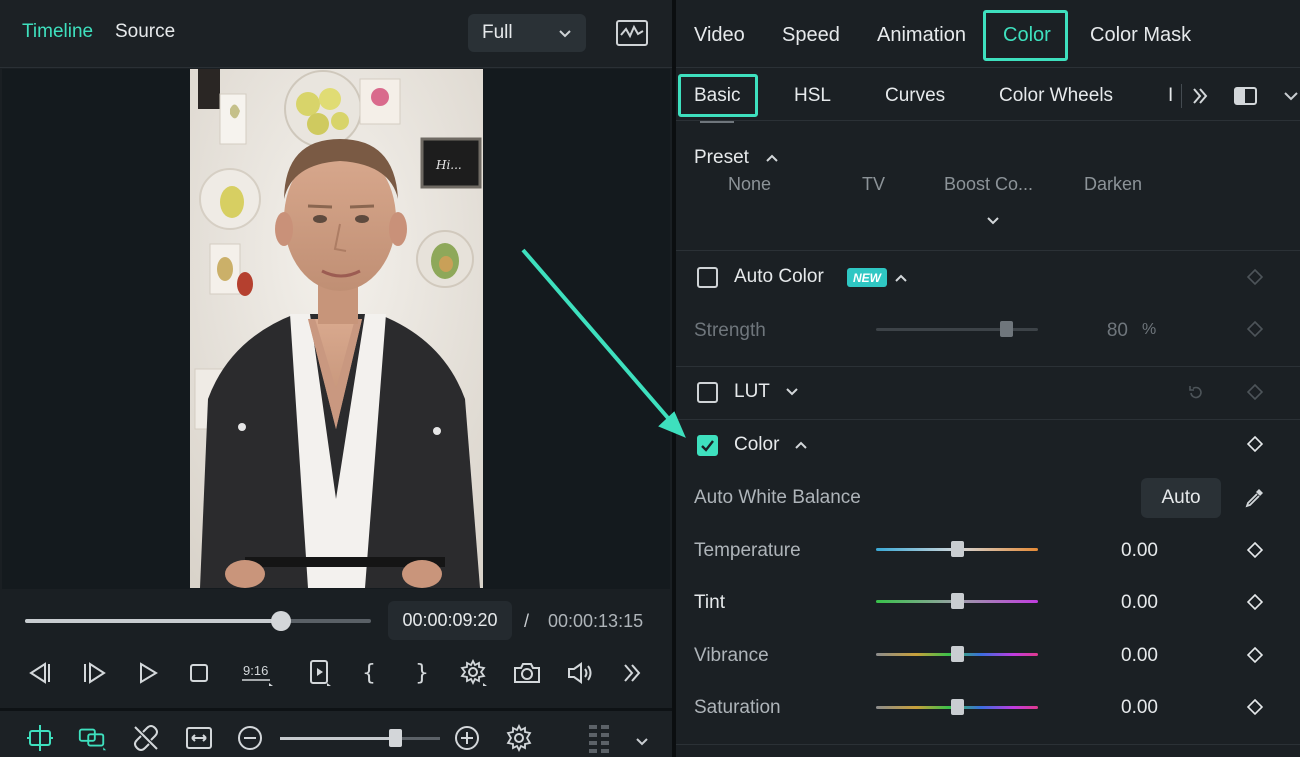 Image resolution: width=1300 pixels, height=757 pixels. I want to click on auto-white-balance-button: Auto, so click(1181, 498).